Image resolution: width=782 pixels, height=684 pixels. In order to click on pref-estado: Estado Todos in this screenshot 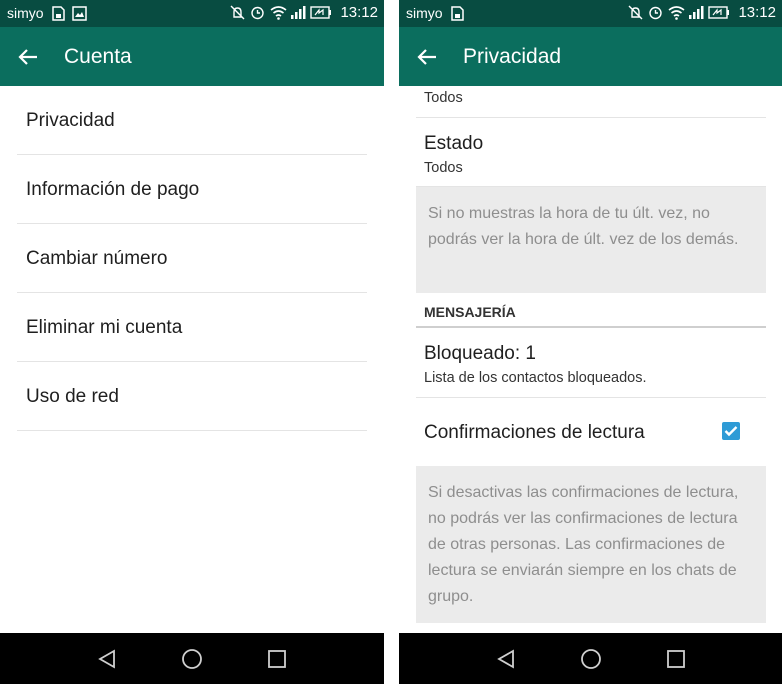, I will do `click(591, 152)`.